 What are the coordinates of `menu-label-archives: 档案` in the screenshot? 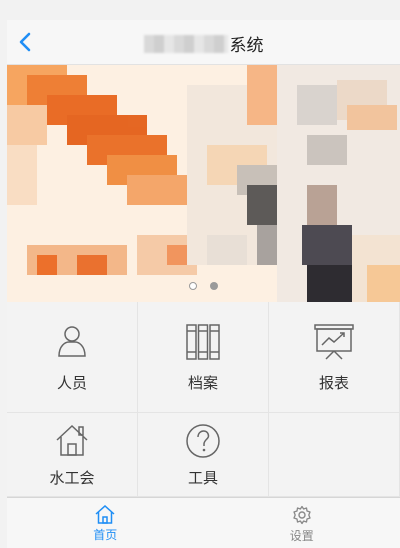 It's located at (203, 382).